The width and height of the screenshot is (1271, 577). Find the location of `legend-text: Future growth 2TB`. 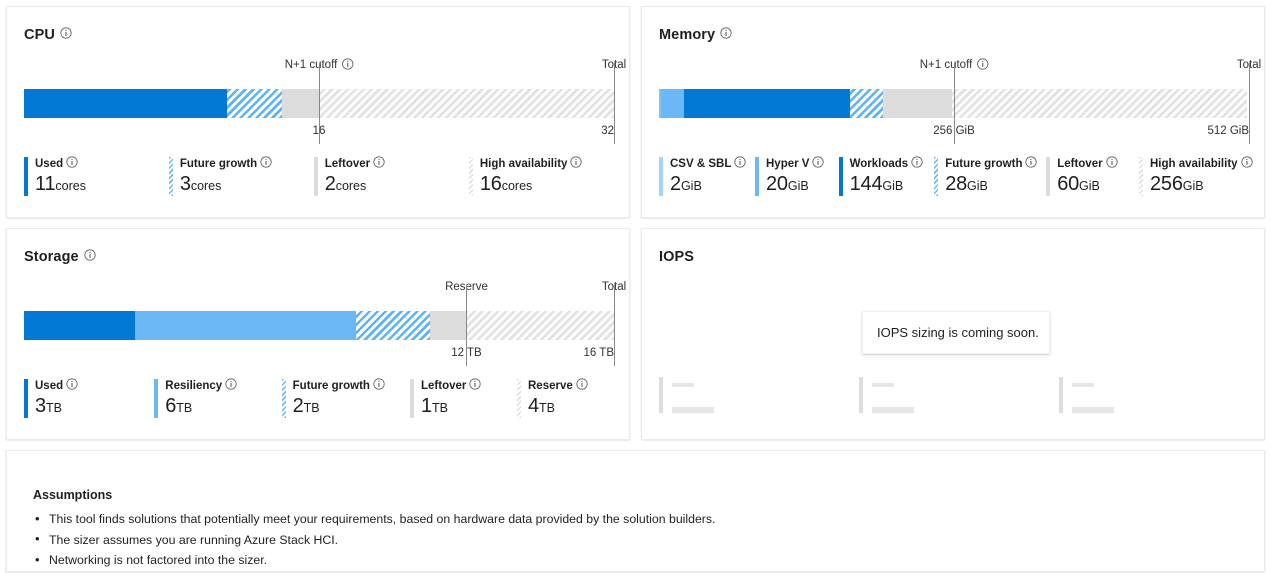

legend-text: Future growth 2TB is located at coordinates (339, 398).